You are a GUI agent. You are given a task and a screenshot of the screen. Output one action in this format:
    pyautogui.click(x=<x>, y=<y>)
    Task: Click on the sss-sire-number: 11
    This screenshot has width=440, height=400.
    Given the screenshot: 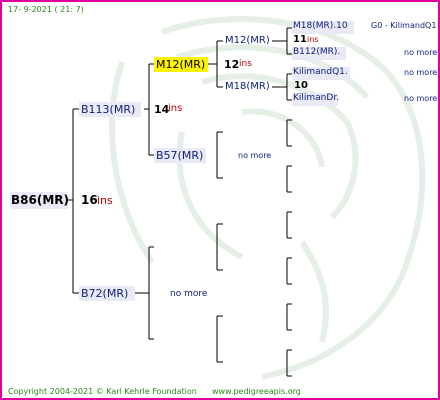 What is the action you would take?
    pyautogui.click(x=300, y=39)
    